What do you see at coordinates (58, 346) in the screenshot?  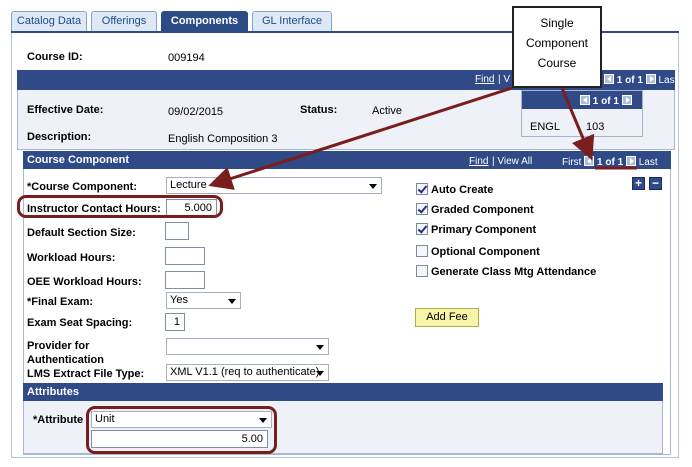 I see `provider-label-line1: Provider for` at bounding box center [58, 346].